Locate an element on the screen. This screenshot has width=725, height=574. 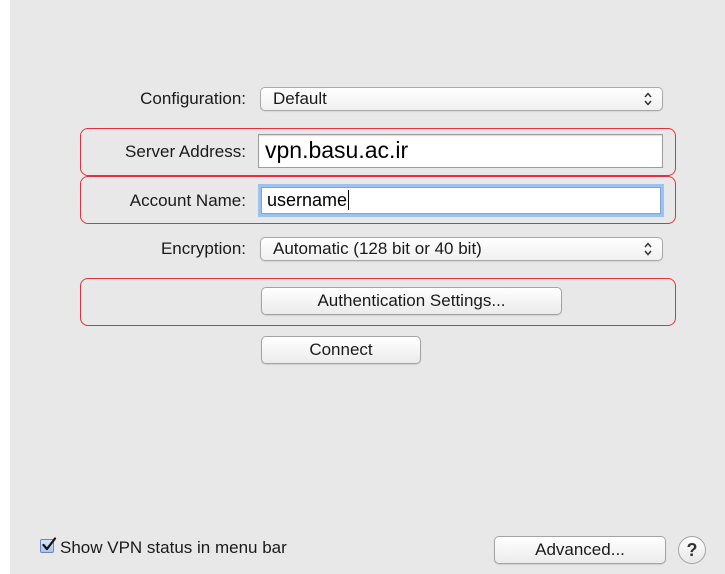
configuration-select: Default is located at coordinates (461, 99).